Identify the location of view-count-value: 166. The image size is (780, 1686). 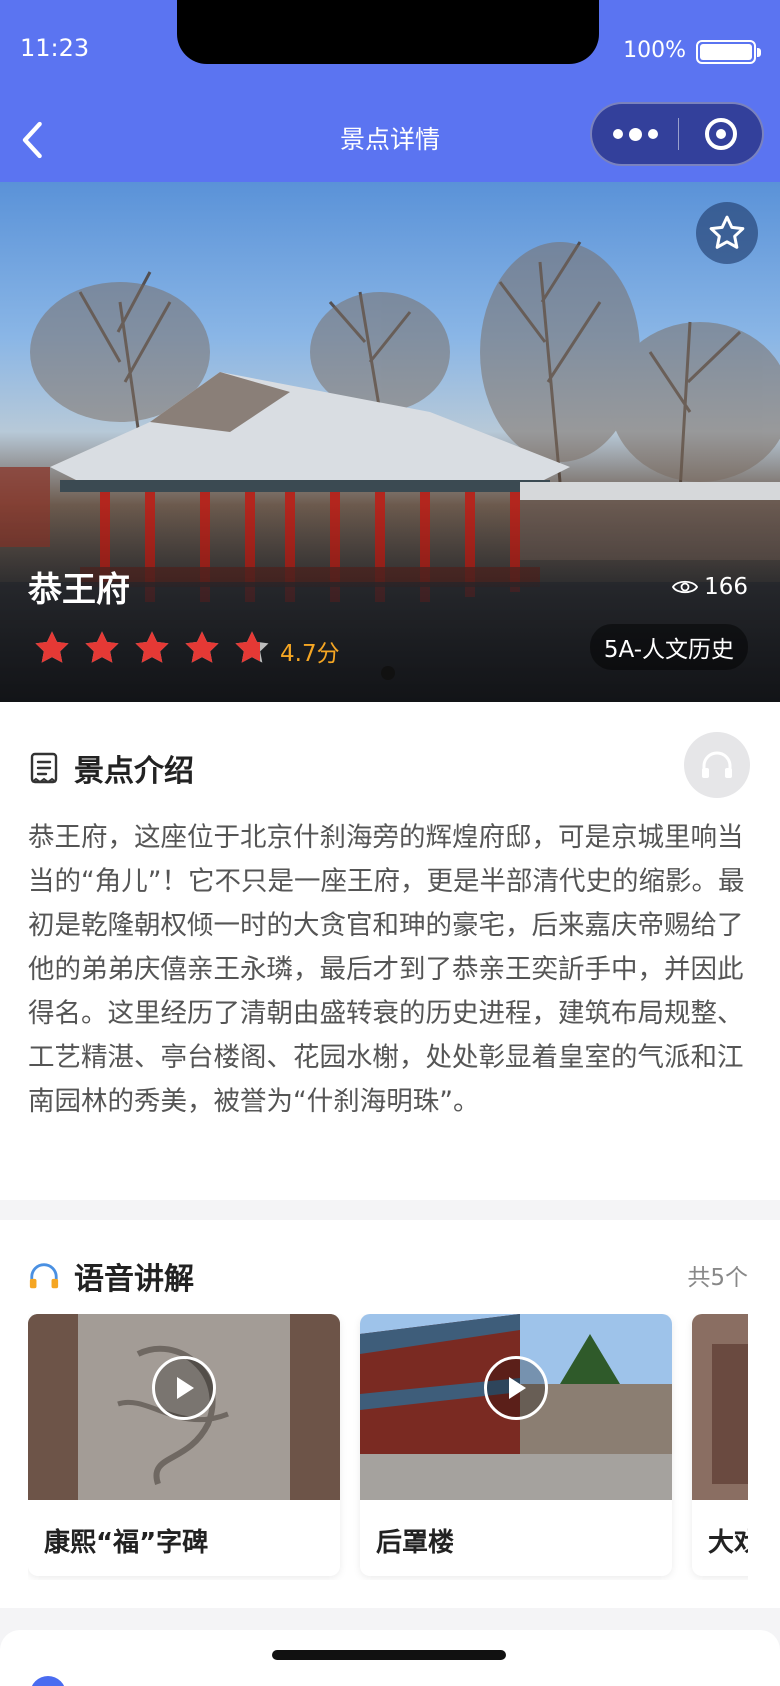
(726, 587).